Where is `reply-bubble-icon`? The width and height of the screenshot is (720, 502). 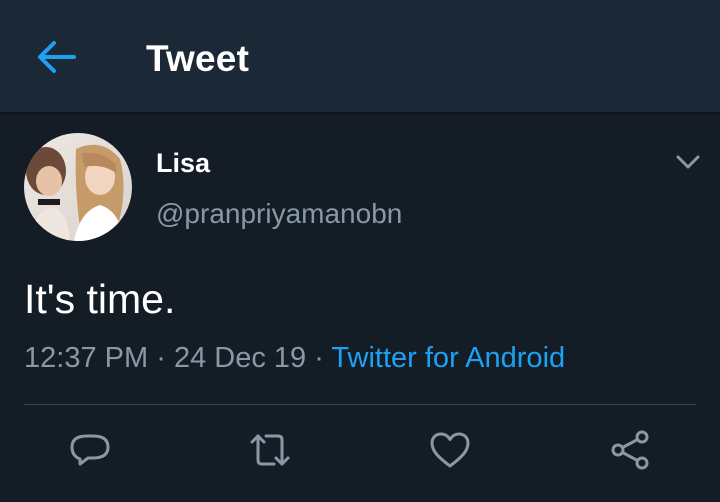 reply-bubble-icon is located at coordinates (90, 450).